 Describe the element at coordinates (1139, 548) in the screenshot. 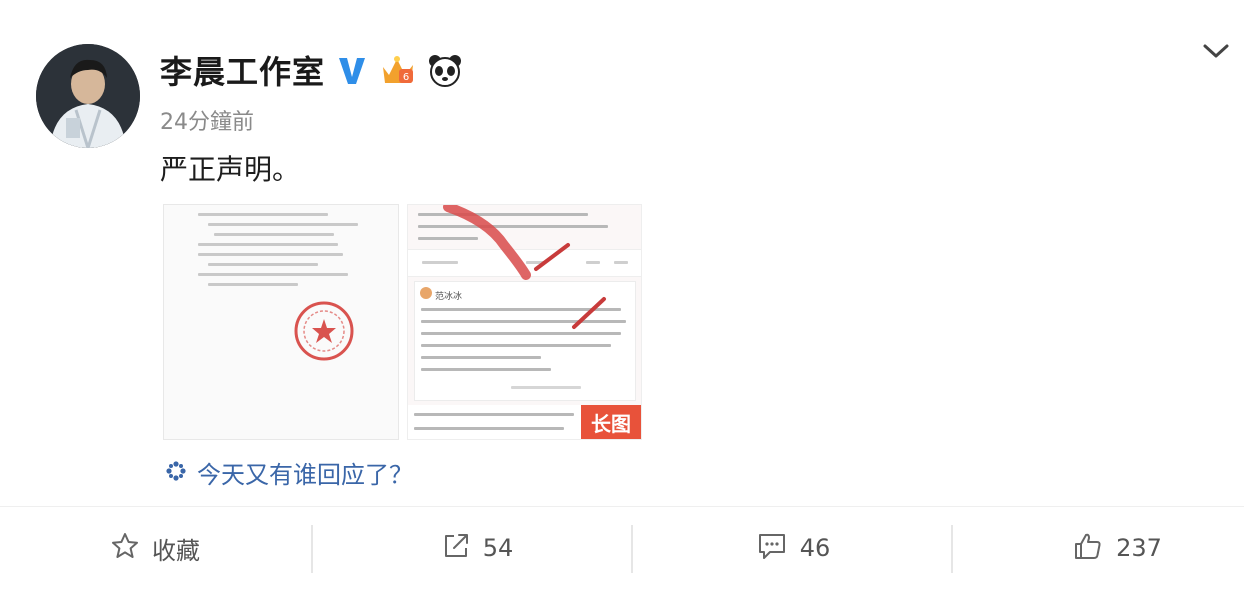

I see `like-count: 237` at that location.